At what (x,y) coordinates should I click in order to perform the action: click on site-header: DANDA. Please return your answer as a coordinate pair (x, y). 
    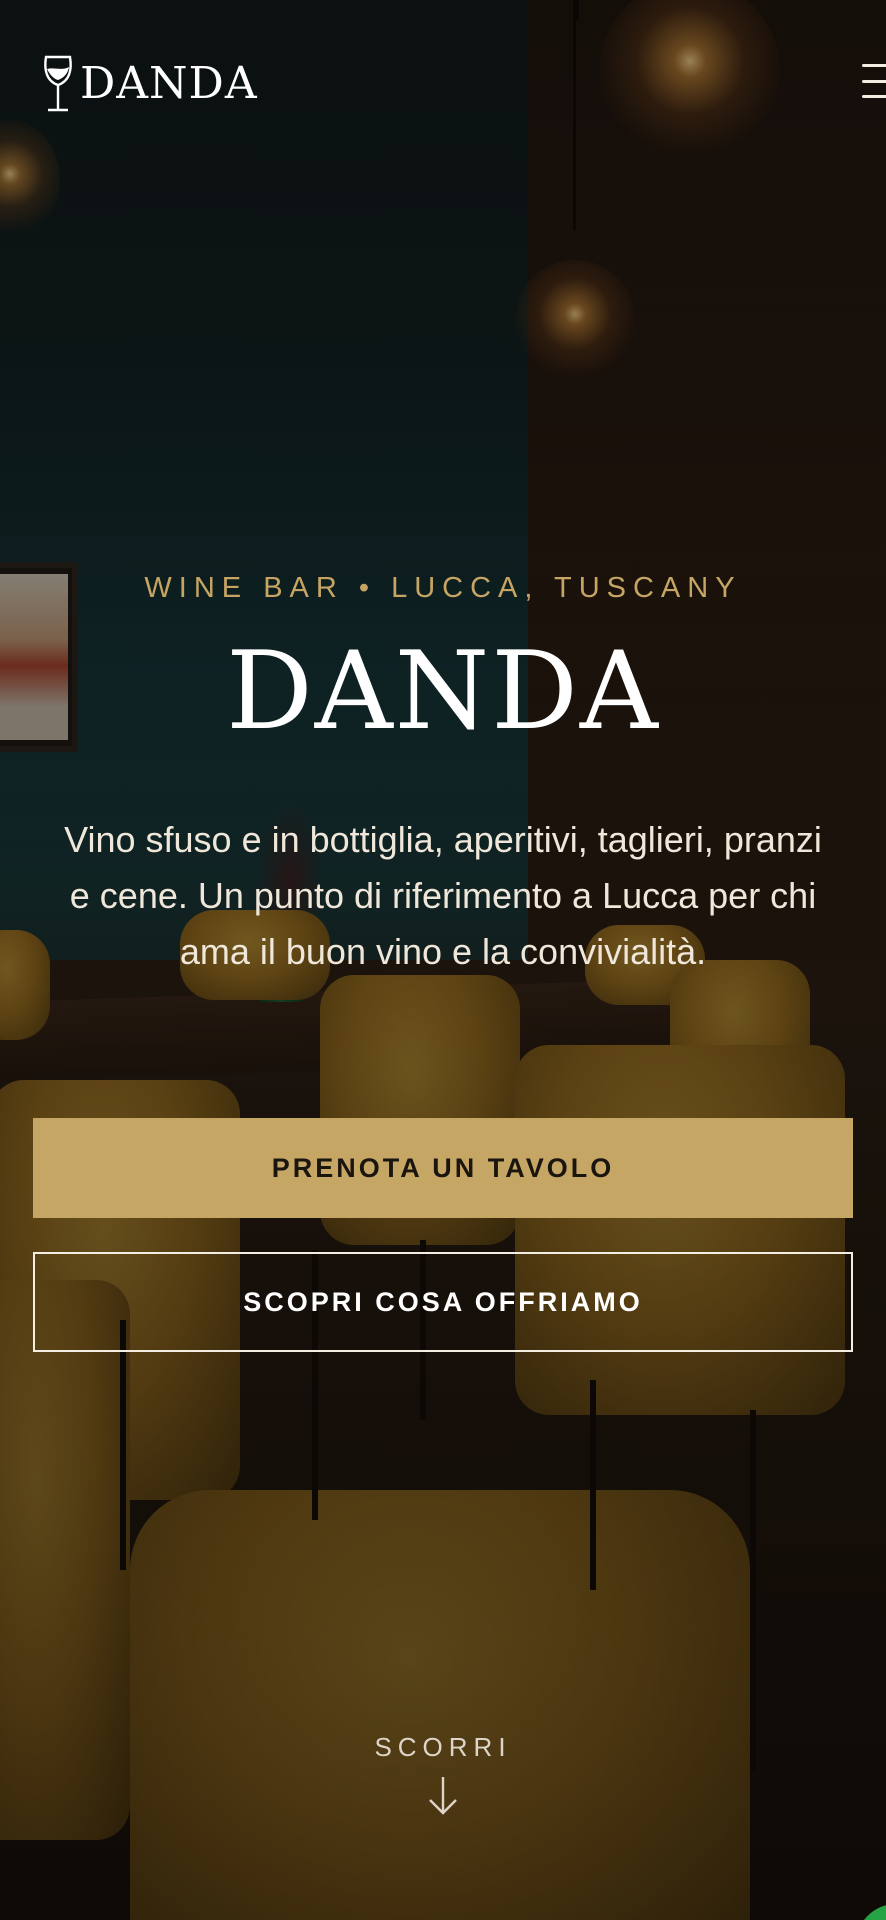
    Looking at the image, I should click on (443, 85).